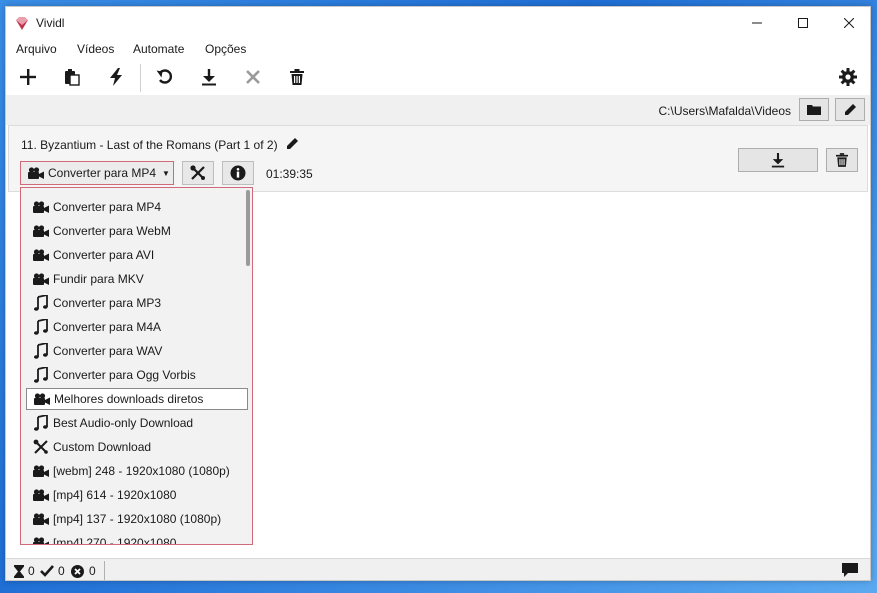  I want to click on edit-path-button, so click(850, 109).